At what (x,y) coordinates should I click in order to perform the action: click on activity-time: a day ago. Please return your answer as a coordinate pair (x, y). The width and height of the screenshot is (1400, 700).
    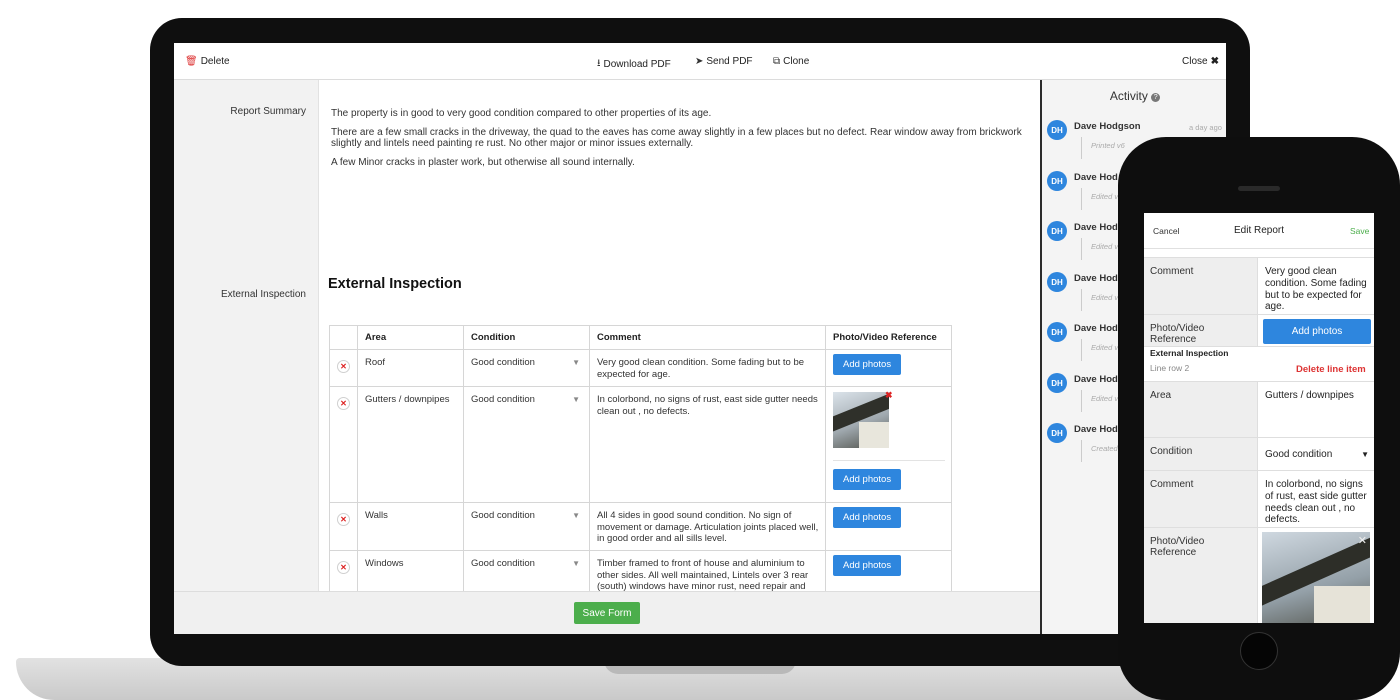
    Looking at the image, I should click on (1205, 127).